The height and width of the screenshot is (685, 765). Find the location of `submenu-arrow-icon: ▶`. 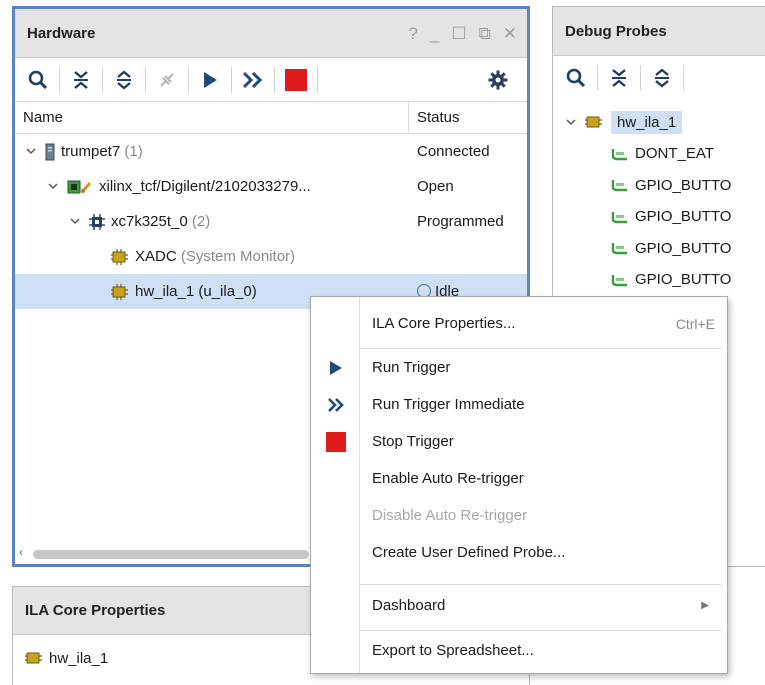

submenu-arrow-icon: ▶ is located at coordinates (705, 605).